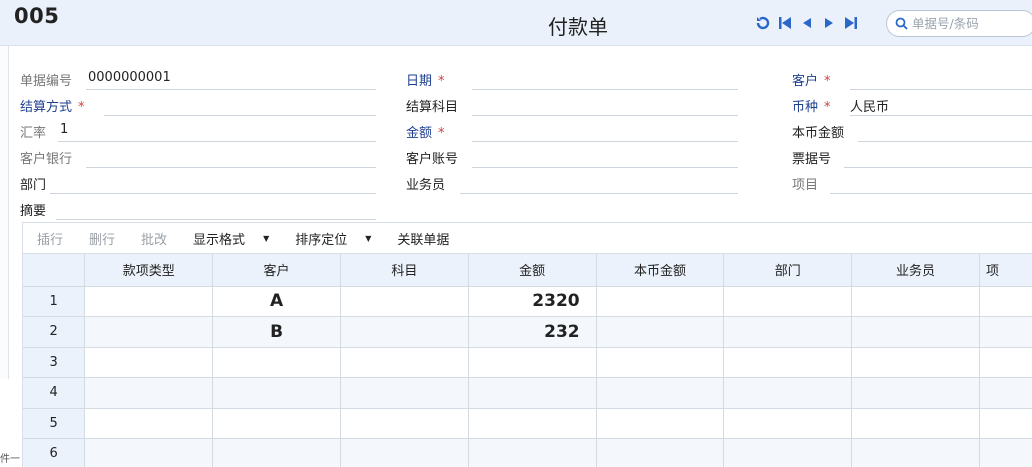  What do you see at coordinates (64, 129) in the screenshot?
I see `rate-value: 1` at bounding box center [64, 129].